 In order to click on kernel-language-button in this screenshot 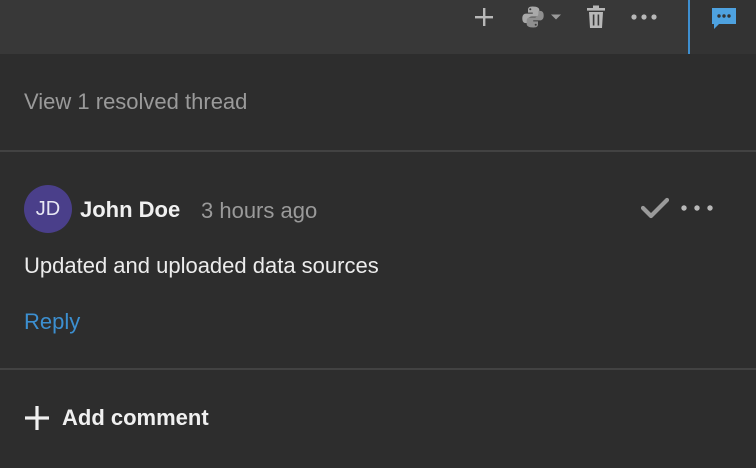, I will do `click(541, 17)`.